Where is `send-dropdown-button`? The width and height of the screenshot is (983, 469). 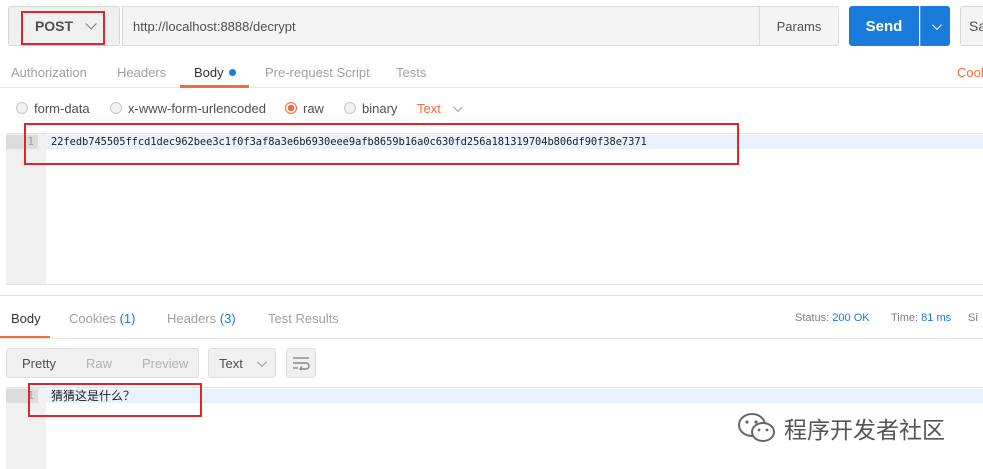
send-dropdown-button is located at coordinates (935, 26).